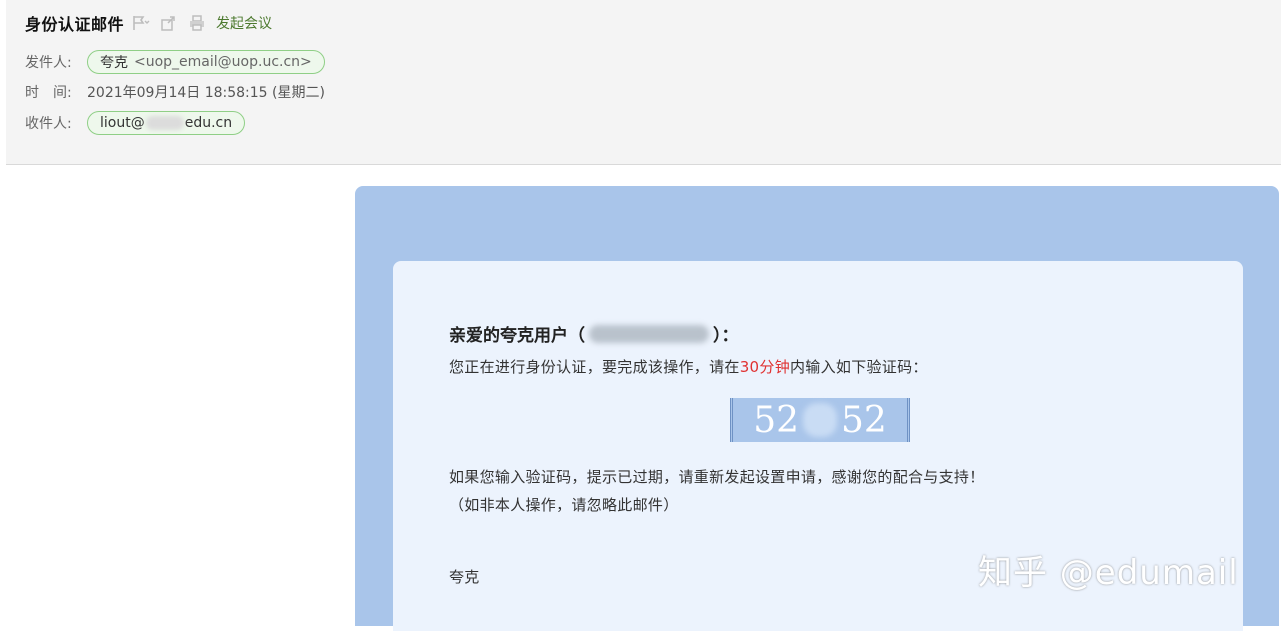 The width and height of the screenshot is (1281, 631). I want to click on expired-note: 如果您输入验证码，提示已过期，请重新发起设置申请，感谢您的配合与支持！, so click(717, 477).